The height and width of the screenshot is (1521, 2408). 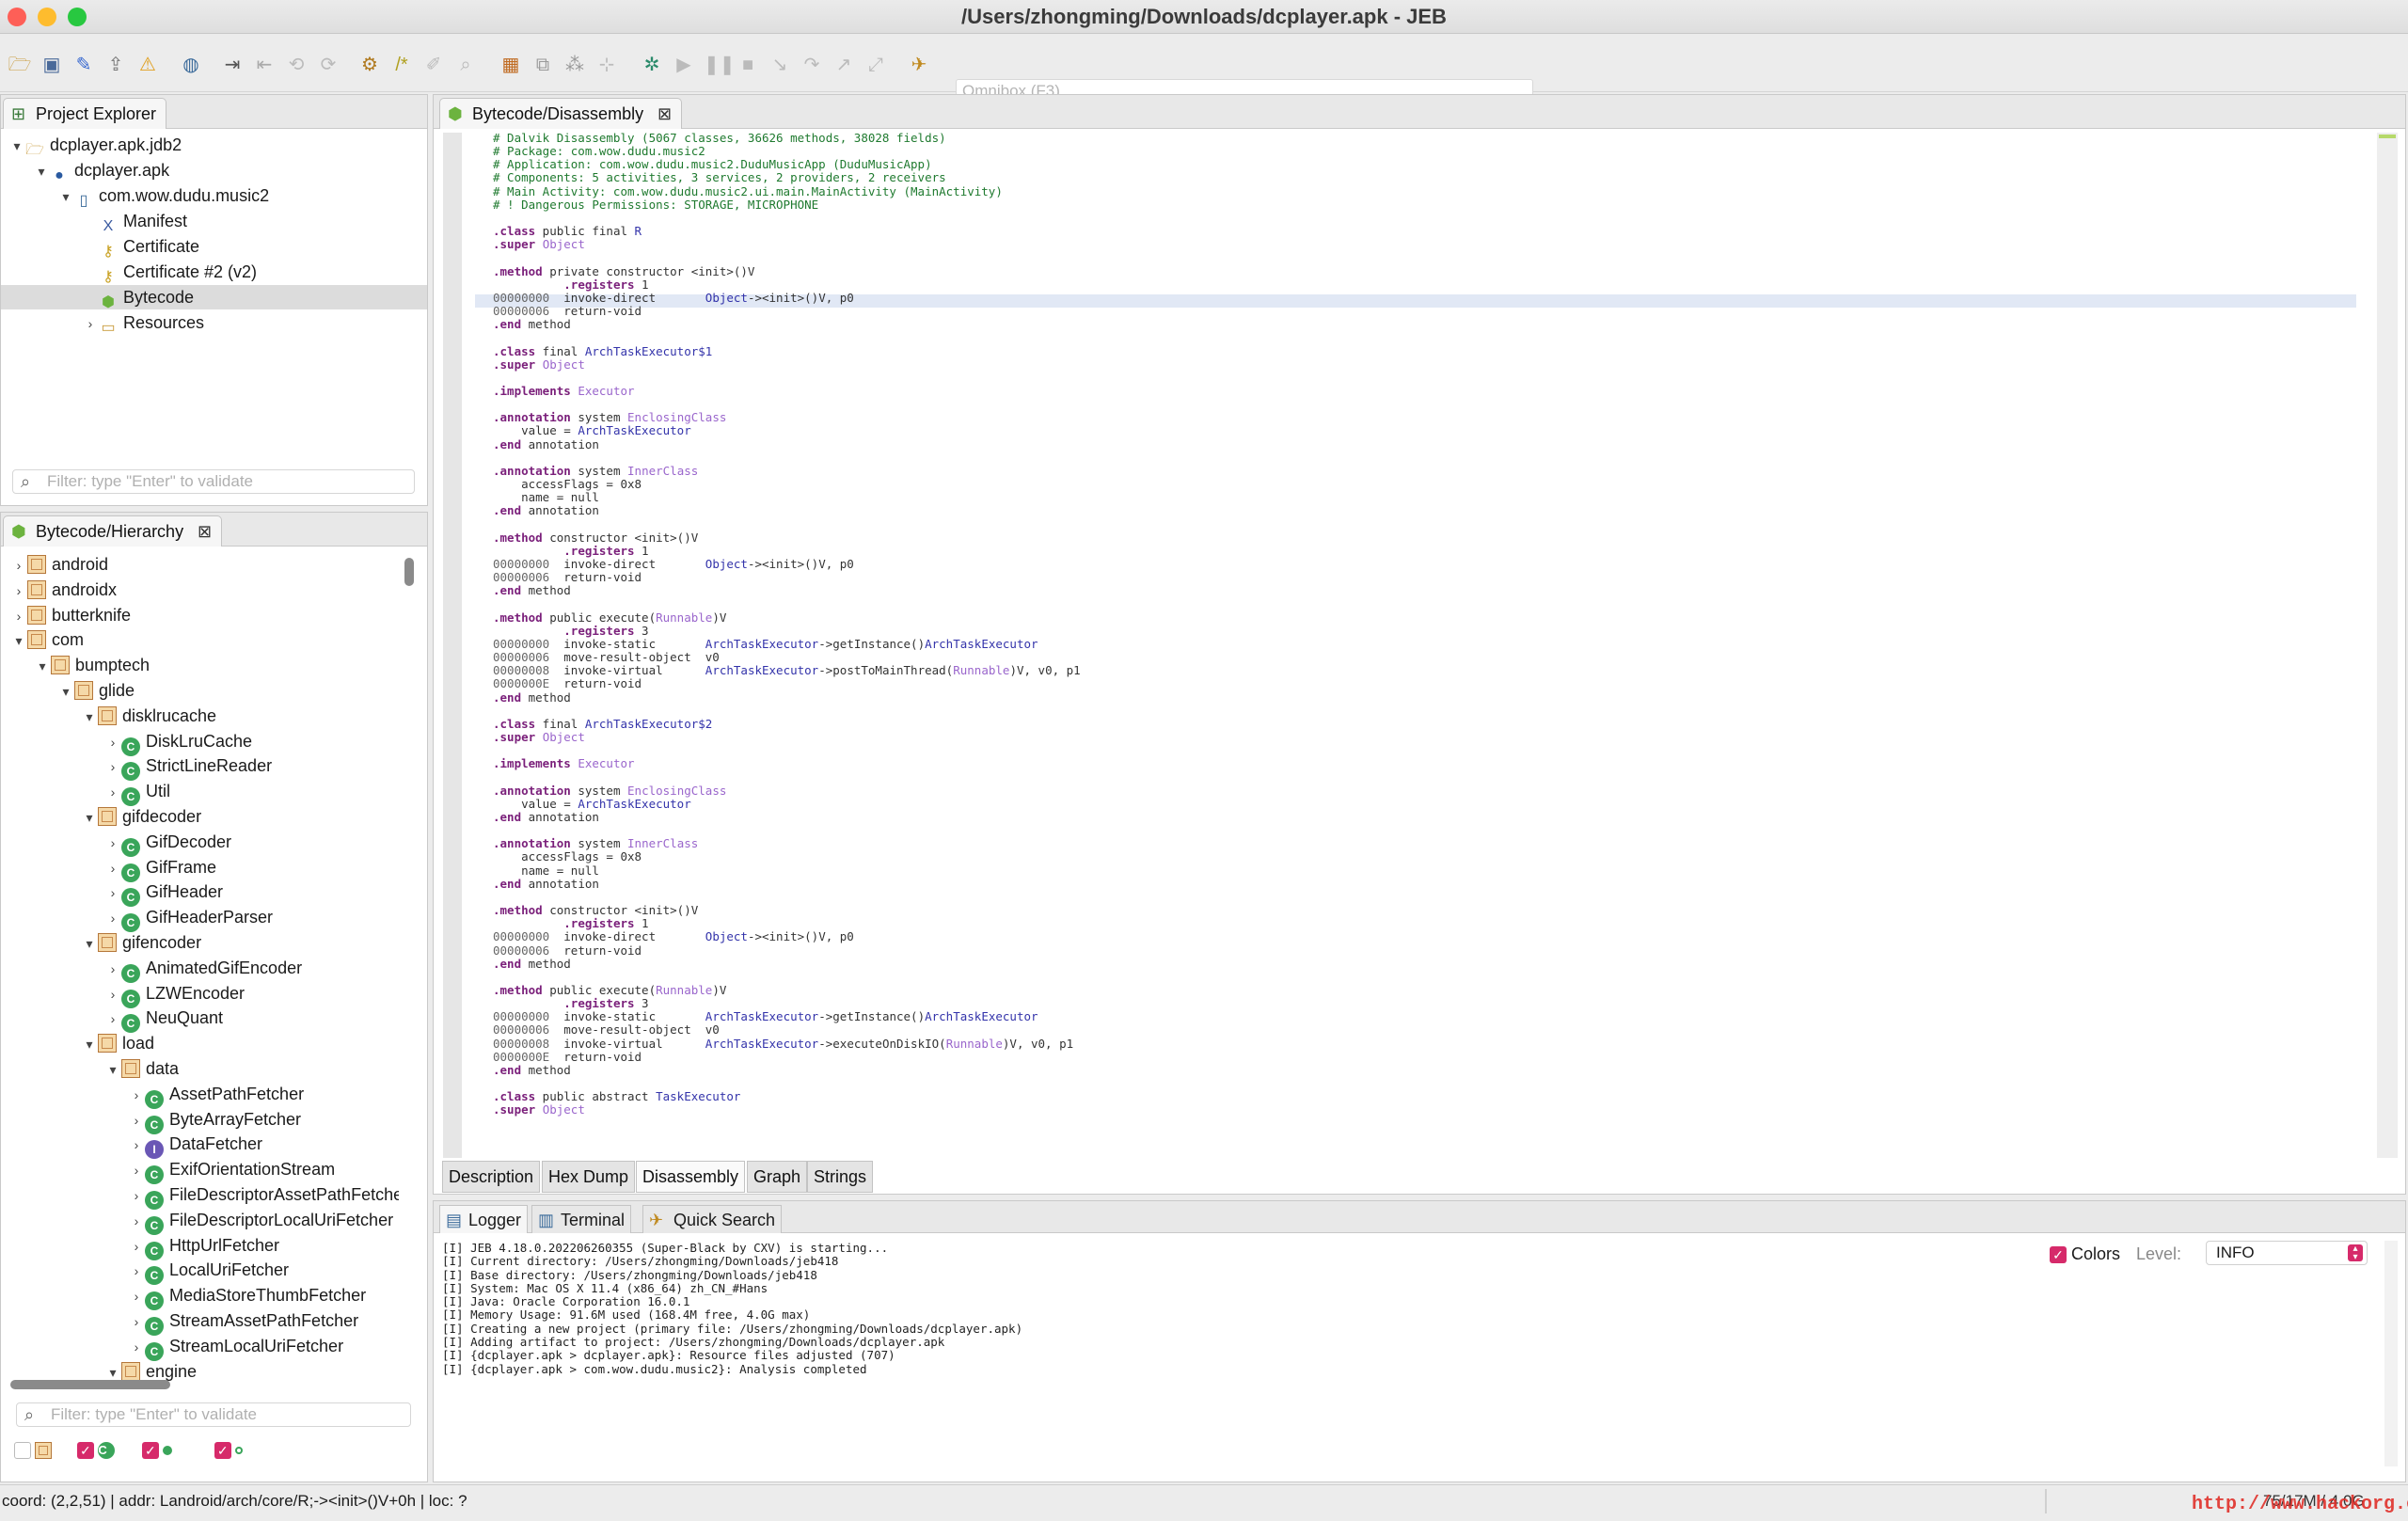 I want to click on show-methods-checkbox: ✓, so click(x=150, y=1450).